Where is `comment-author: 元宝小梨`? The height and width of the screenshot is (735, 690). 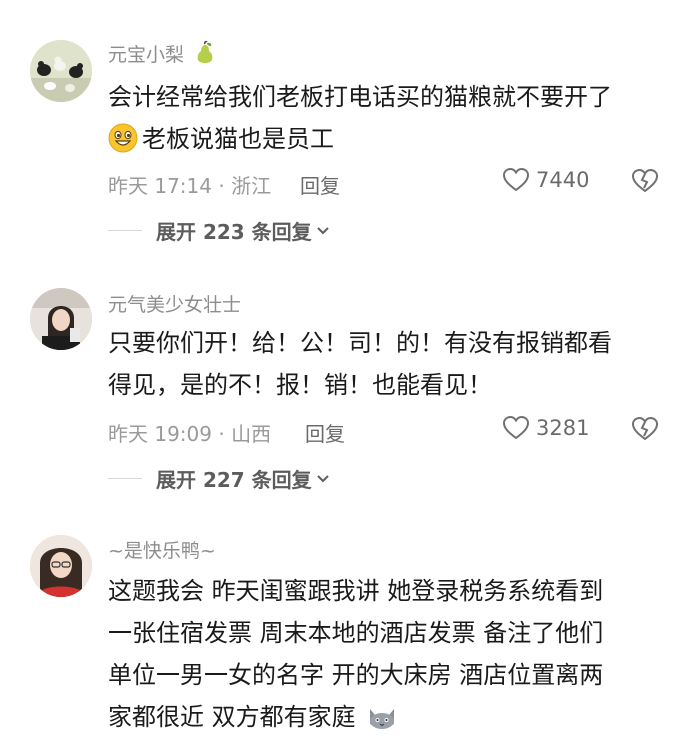 comment-author: 元宝小梨 is located at coordinates (163, 53).